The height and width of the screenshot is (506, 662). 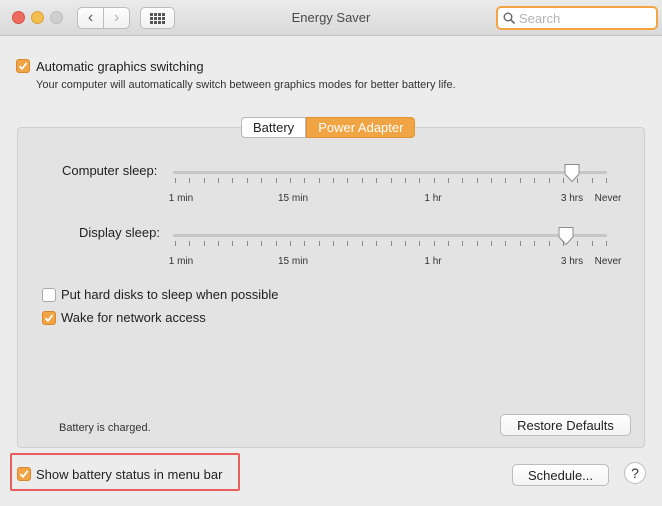 What do you see at coordinates (170, 294) in the screenshot?
I see `hard-disks-label: Put hard disks to sleep when possible` at bounding box center [170, 294].